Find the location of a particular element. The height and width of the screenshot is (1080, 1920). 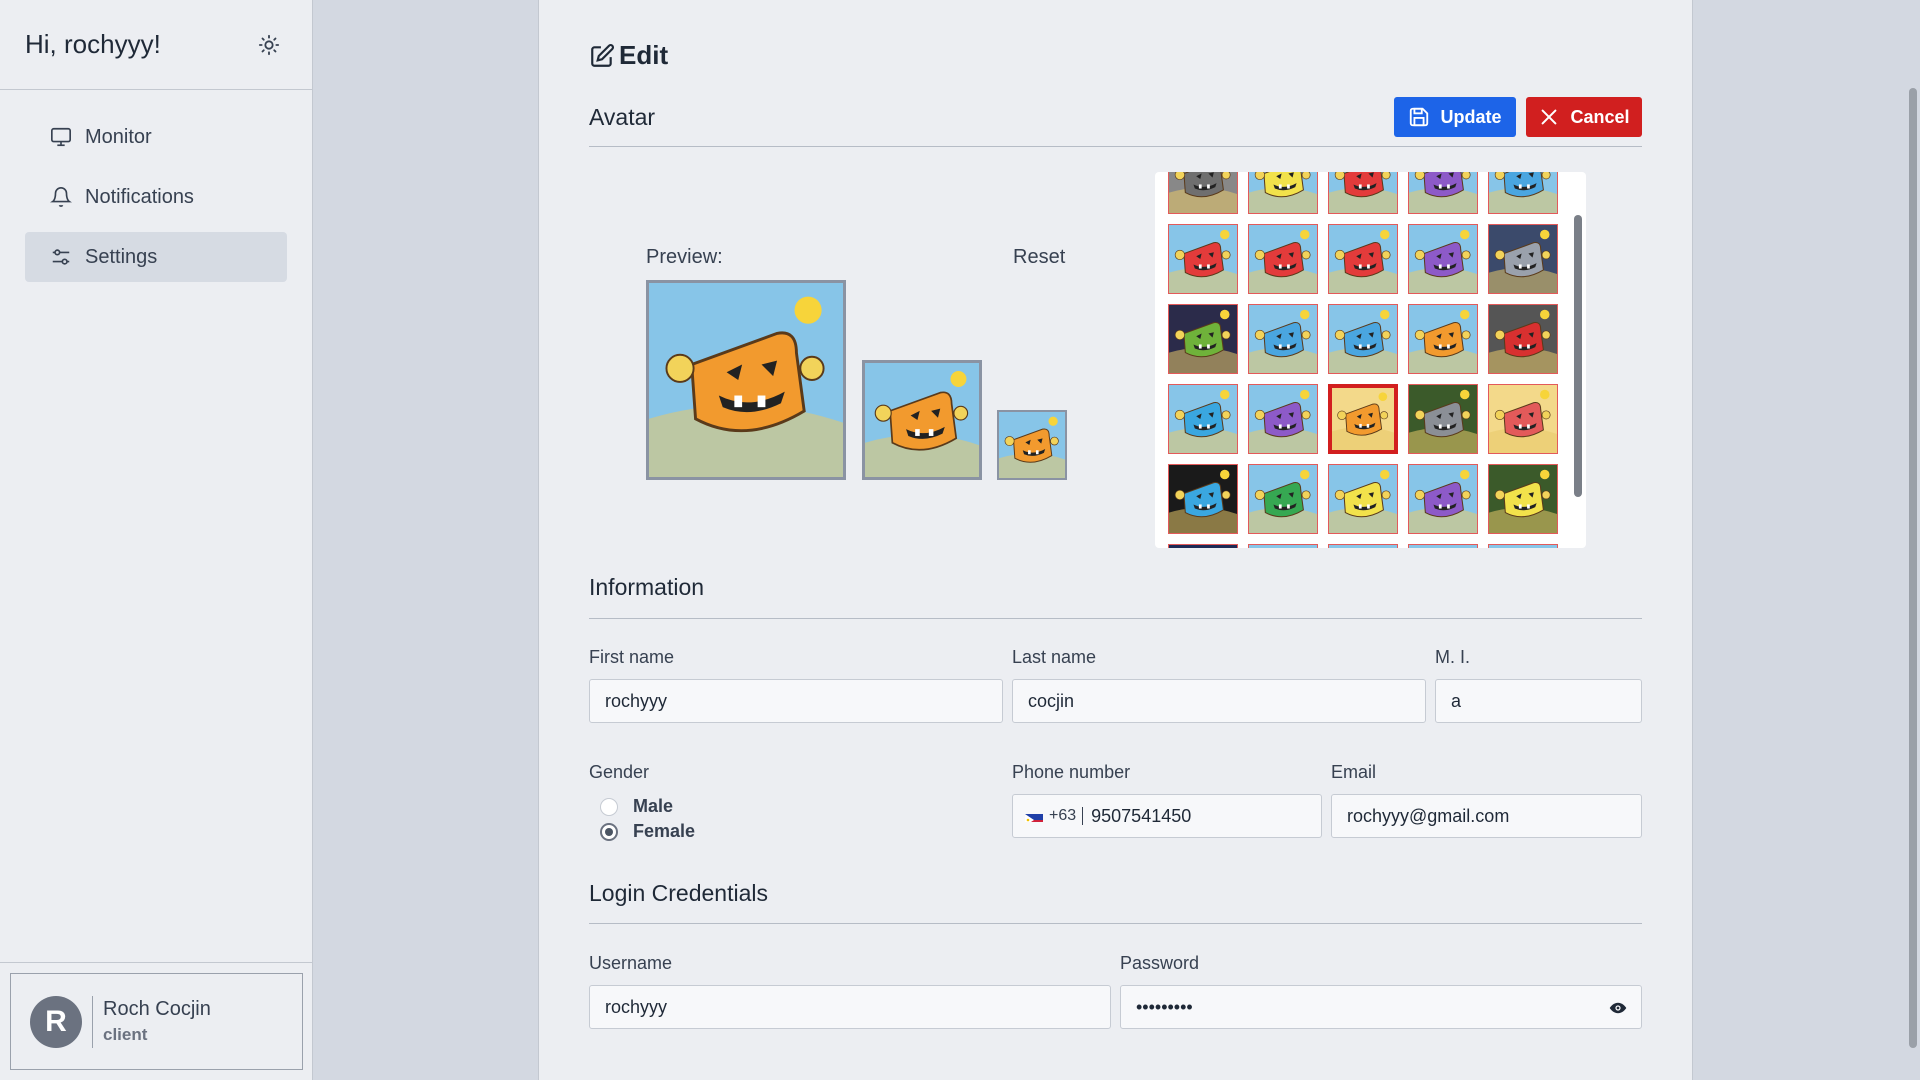

update-button: Update is located at coordinates (1455, 117).